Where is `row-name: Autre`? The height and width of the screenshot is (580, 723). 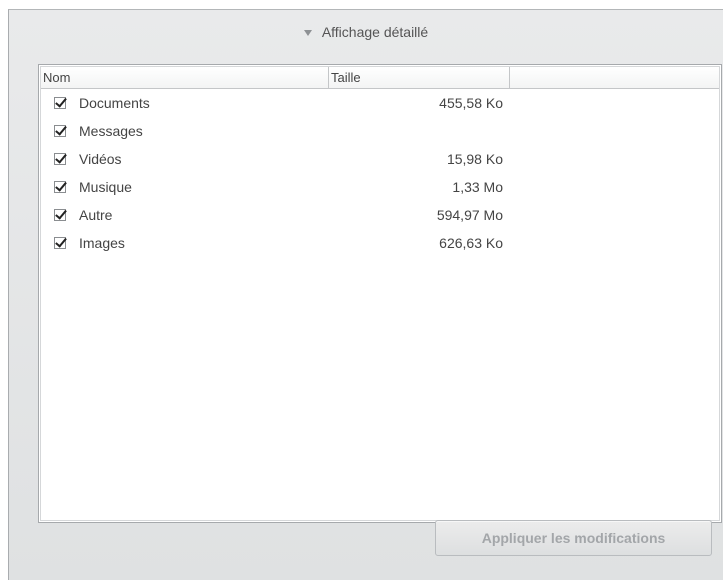 row-name: Autre is located at coordinates (96, 215).